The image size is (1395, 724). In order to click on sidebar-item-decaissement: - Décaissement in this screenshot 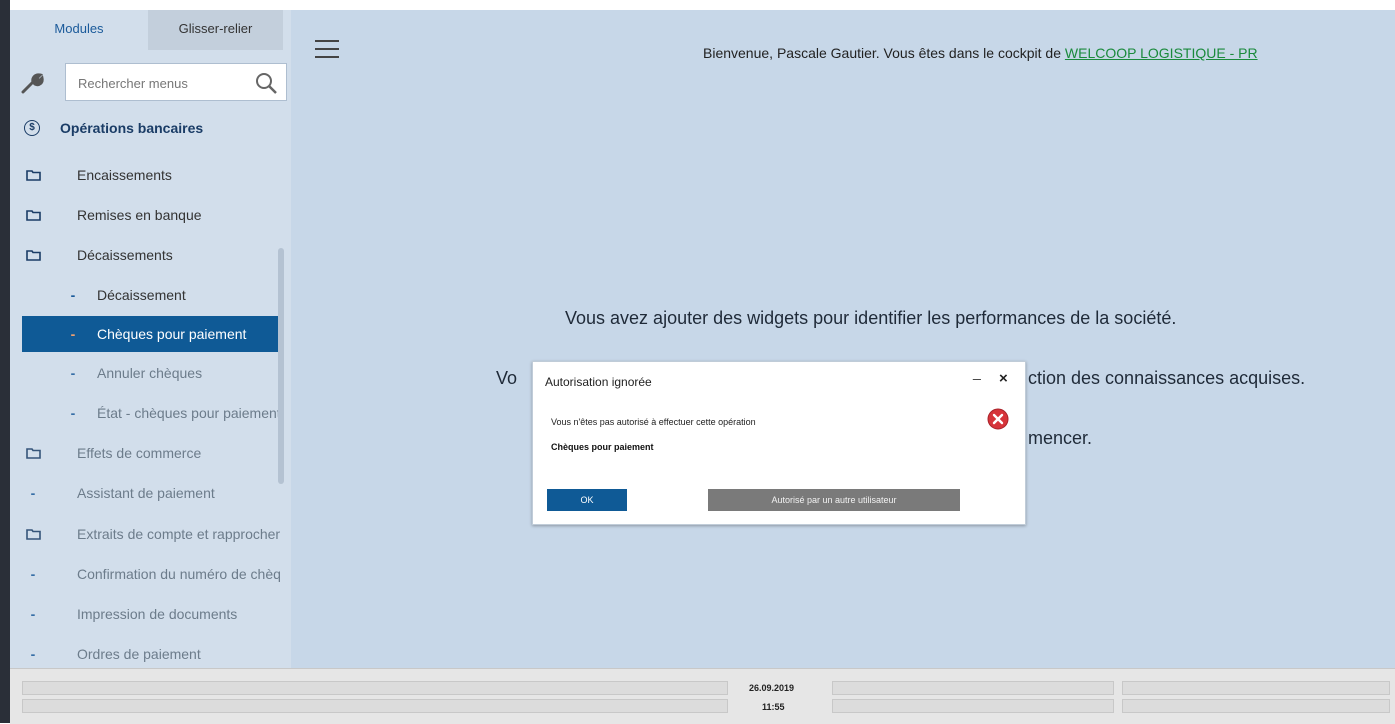, I will do `click(145, 295)`.